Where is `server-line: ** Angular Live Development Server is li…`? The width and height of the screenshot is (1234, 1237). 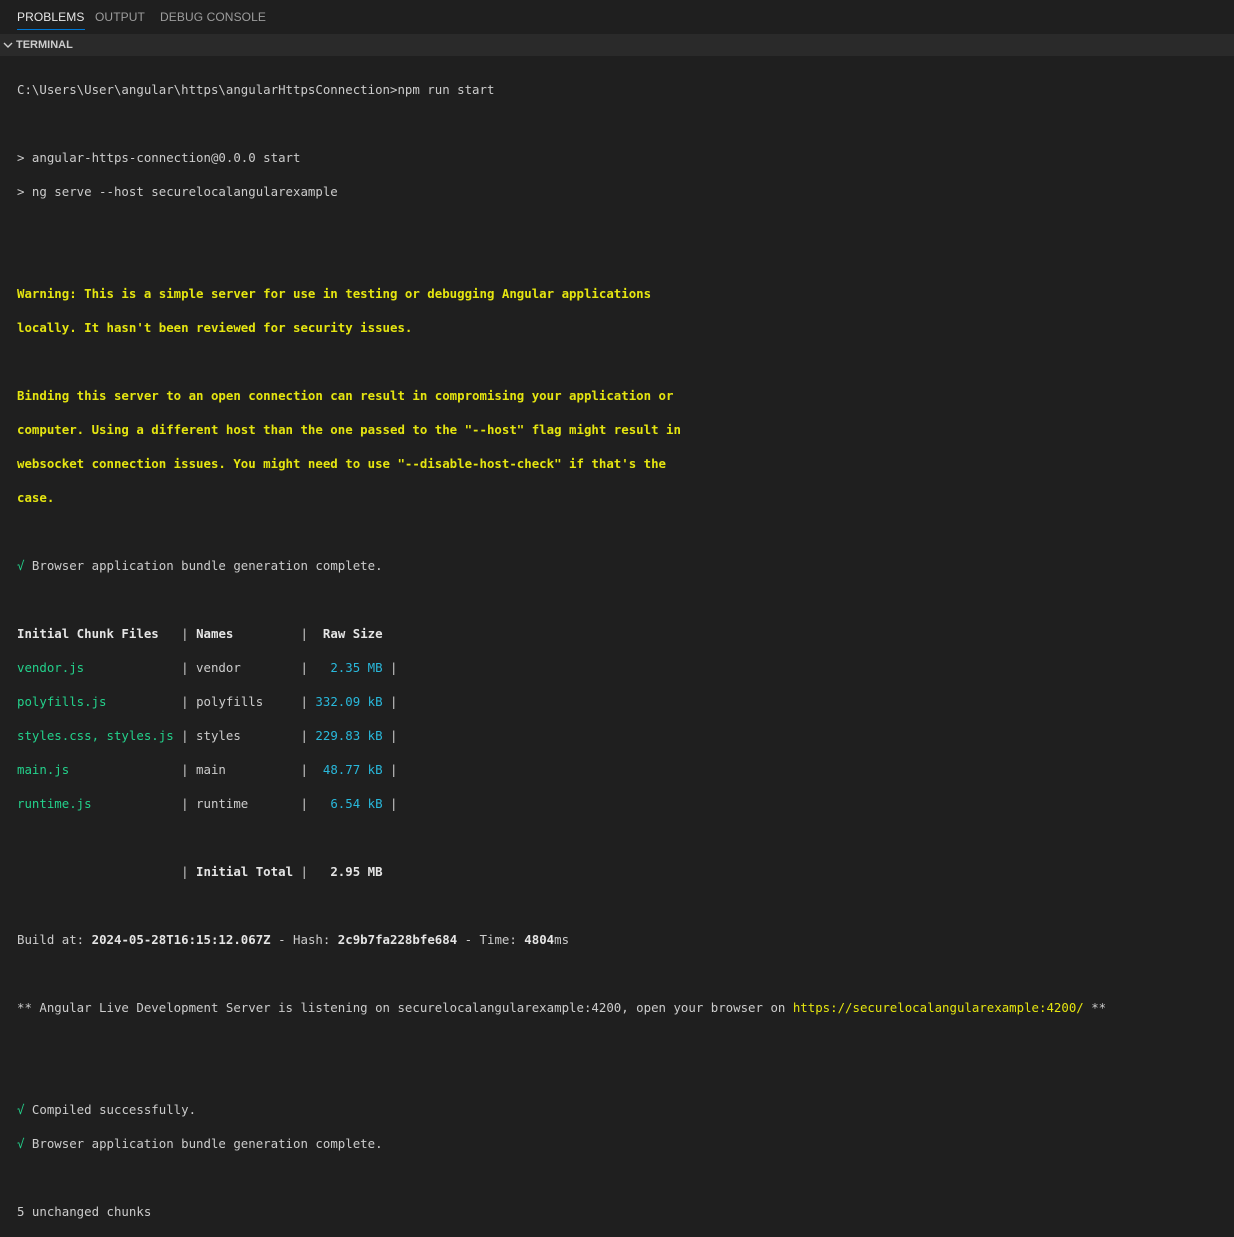 server-line: ** Angular Live Development Server is li… is located at coordinates (625, 1007).